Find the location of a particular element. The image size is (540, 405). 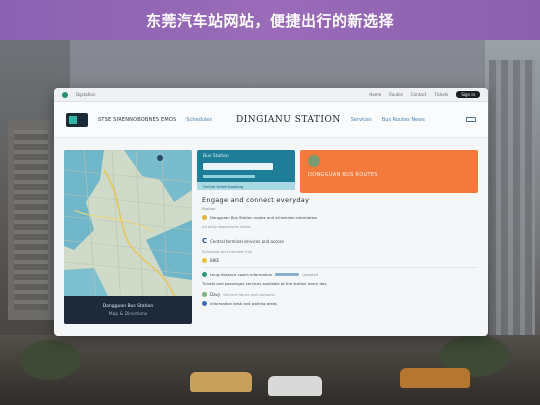

content-row: Long distance coach information Updated is located at coordinates (340, 274).